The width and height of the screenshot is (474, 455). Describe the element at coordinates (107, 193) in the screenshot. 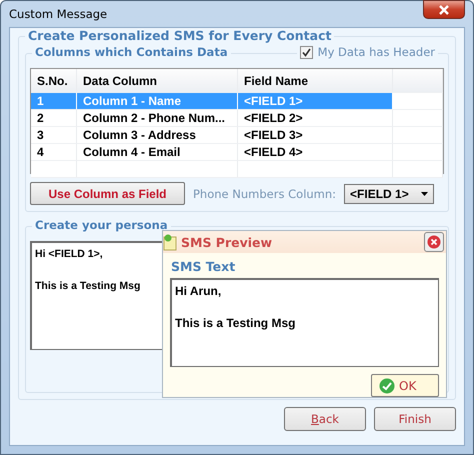

I see `use-column-button: Use Column as Field` at that location.